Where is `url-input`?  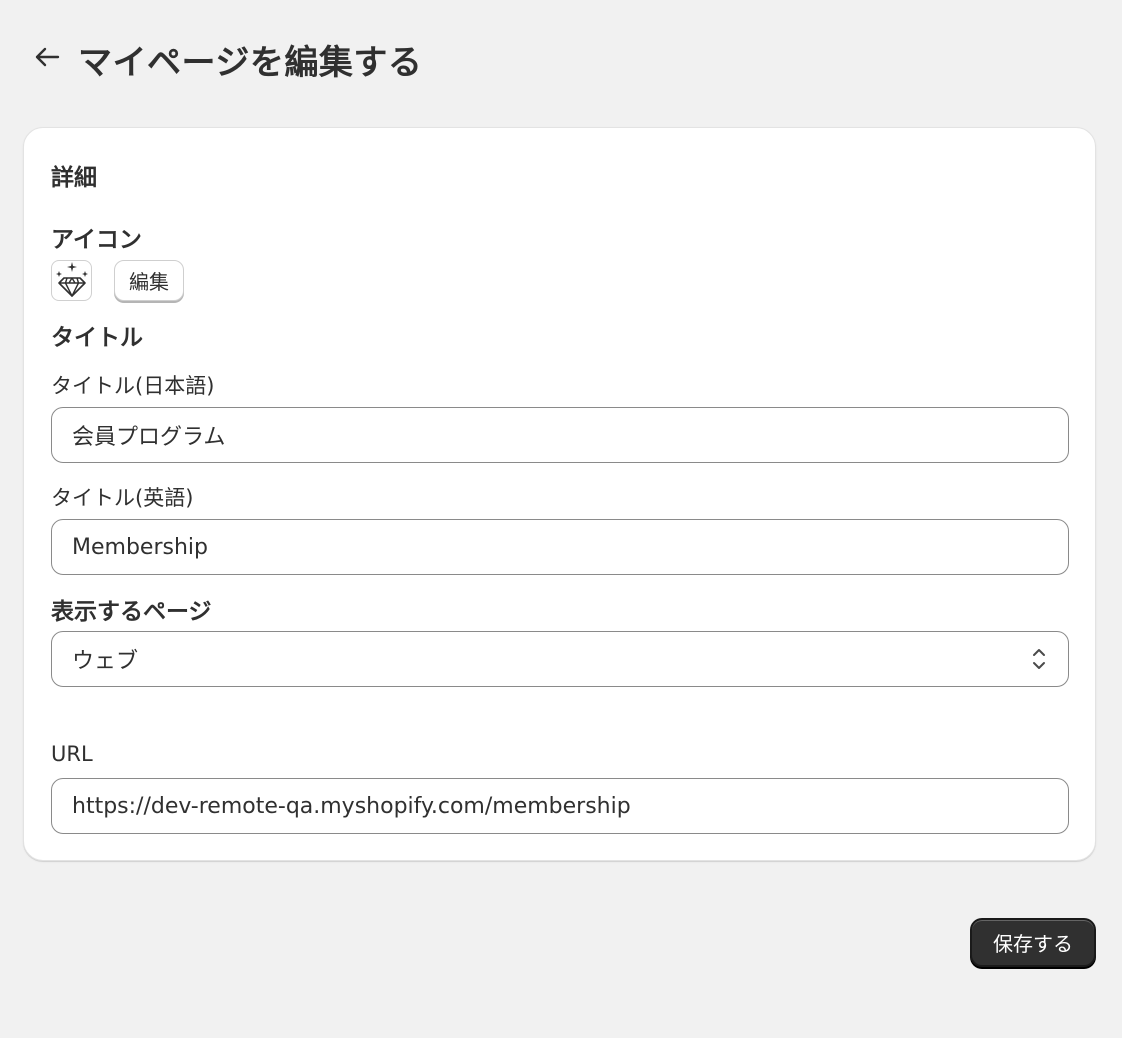
url-input is located at coordinates (560, 806).